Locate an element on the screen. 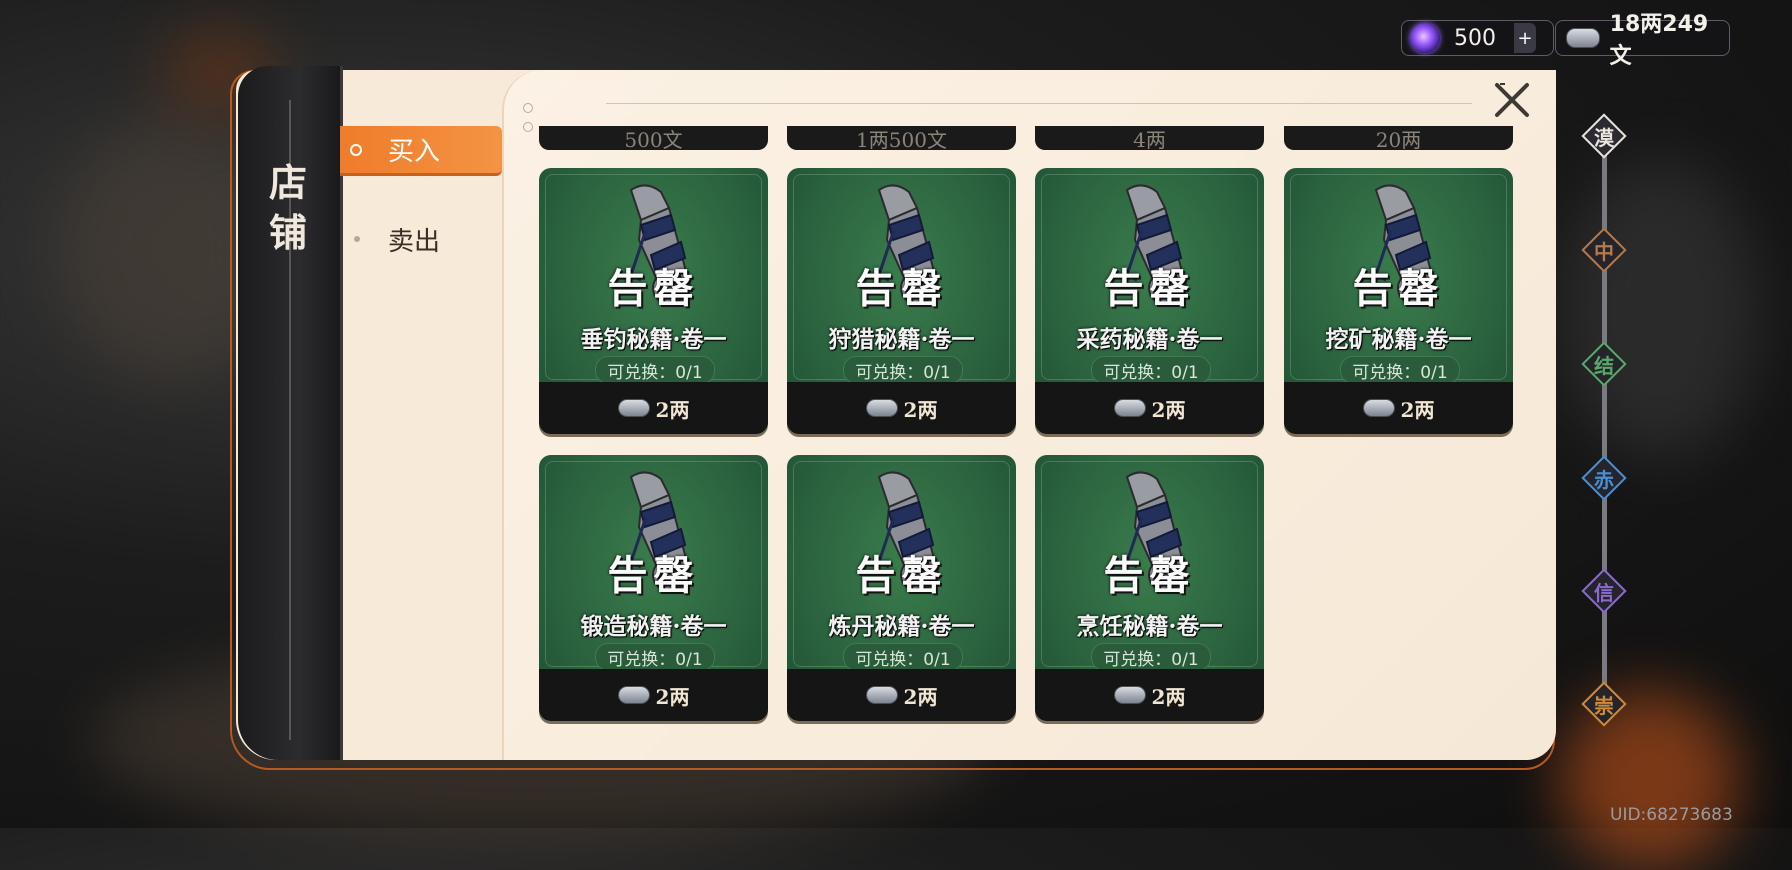 This screenshot has width=1792, height=870. rail-node-label: 赤 is located at coordinates (1604, 480).